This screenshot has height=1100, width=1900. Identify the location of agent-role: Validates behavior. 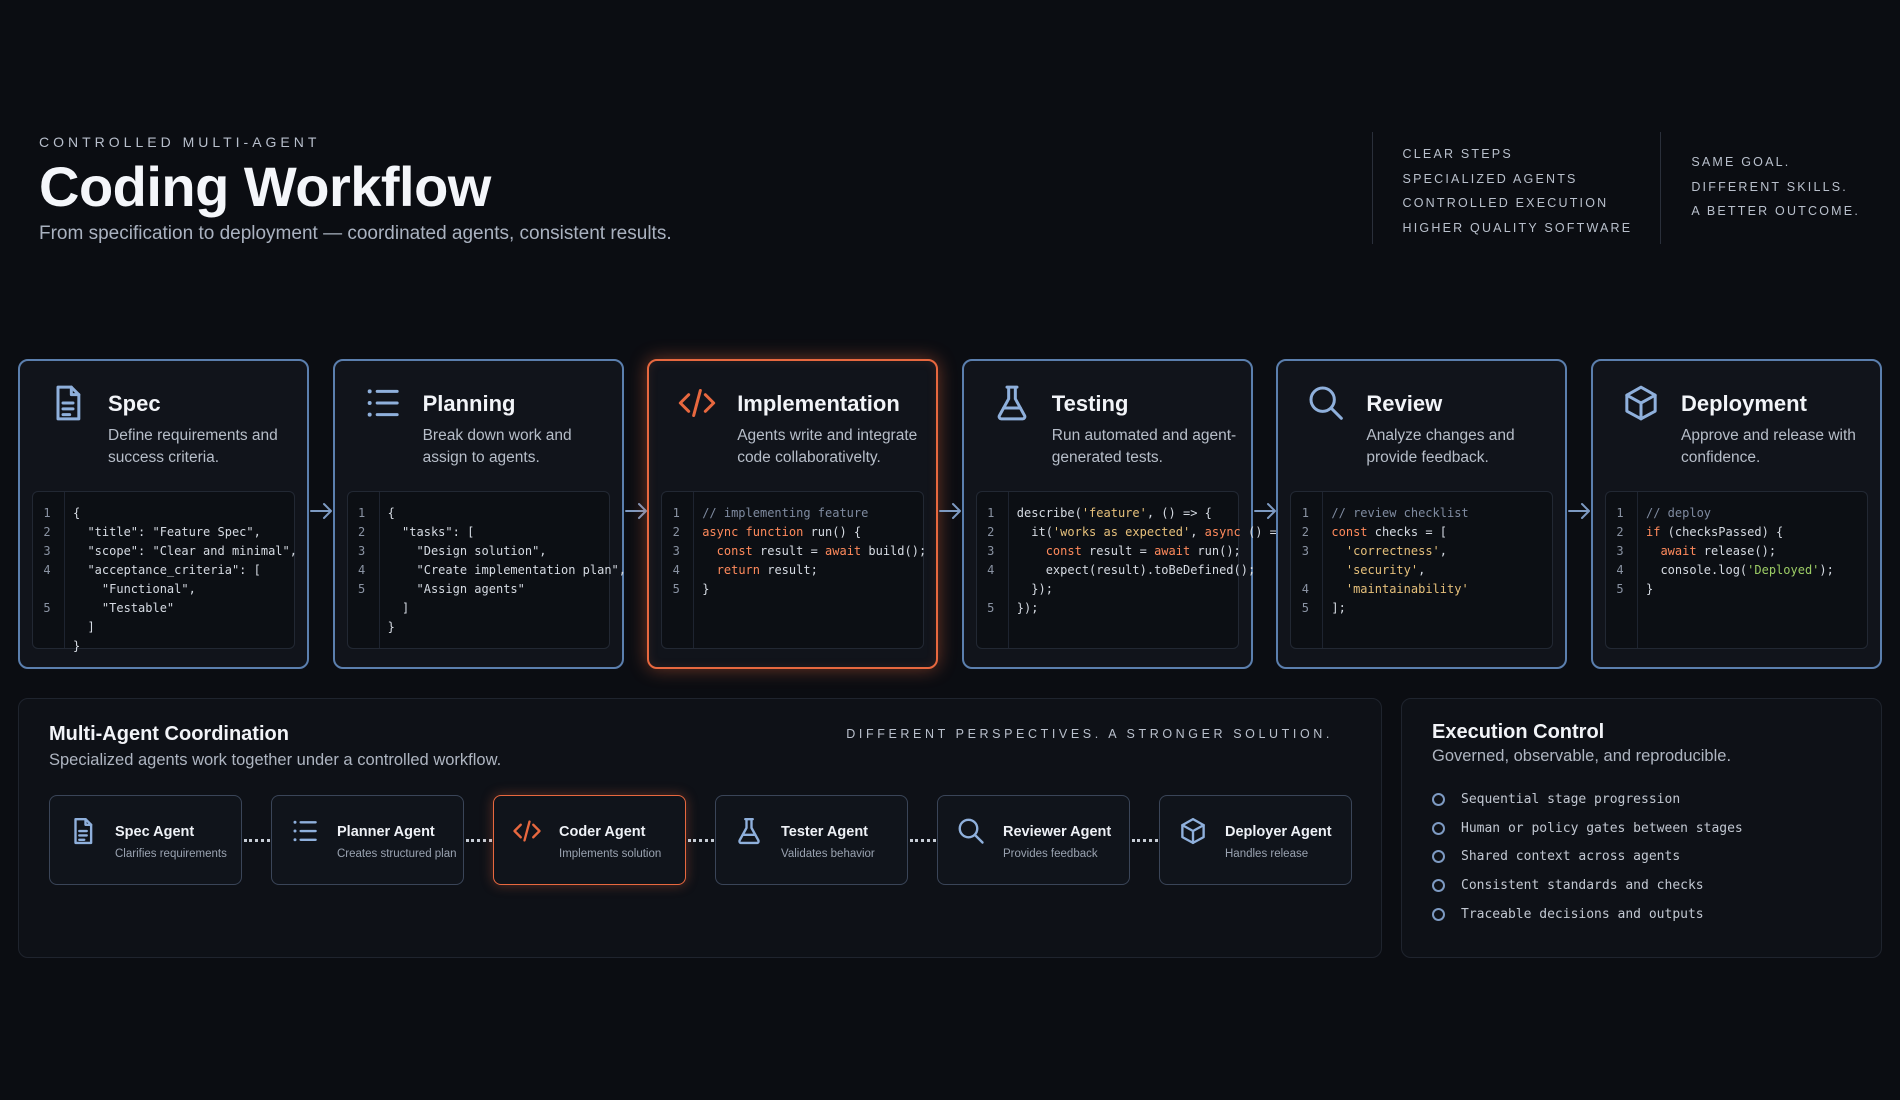
(828, 854).